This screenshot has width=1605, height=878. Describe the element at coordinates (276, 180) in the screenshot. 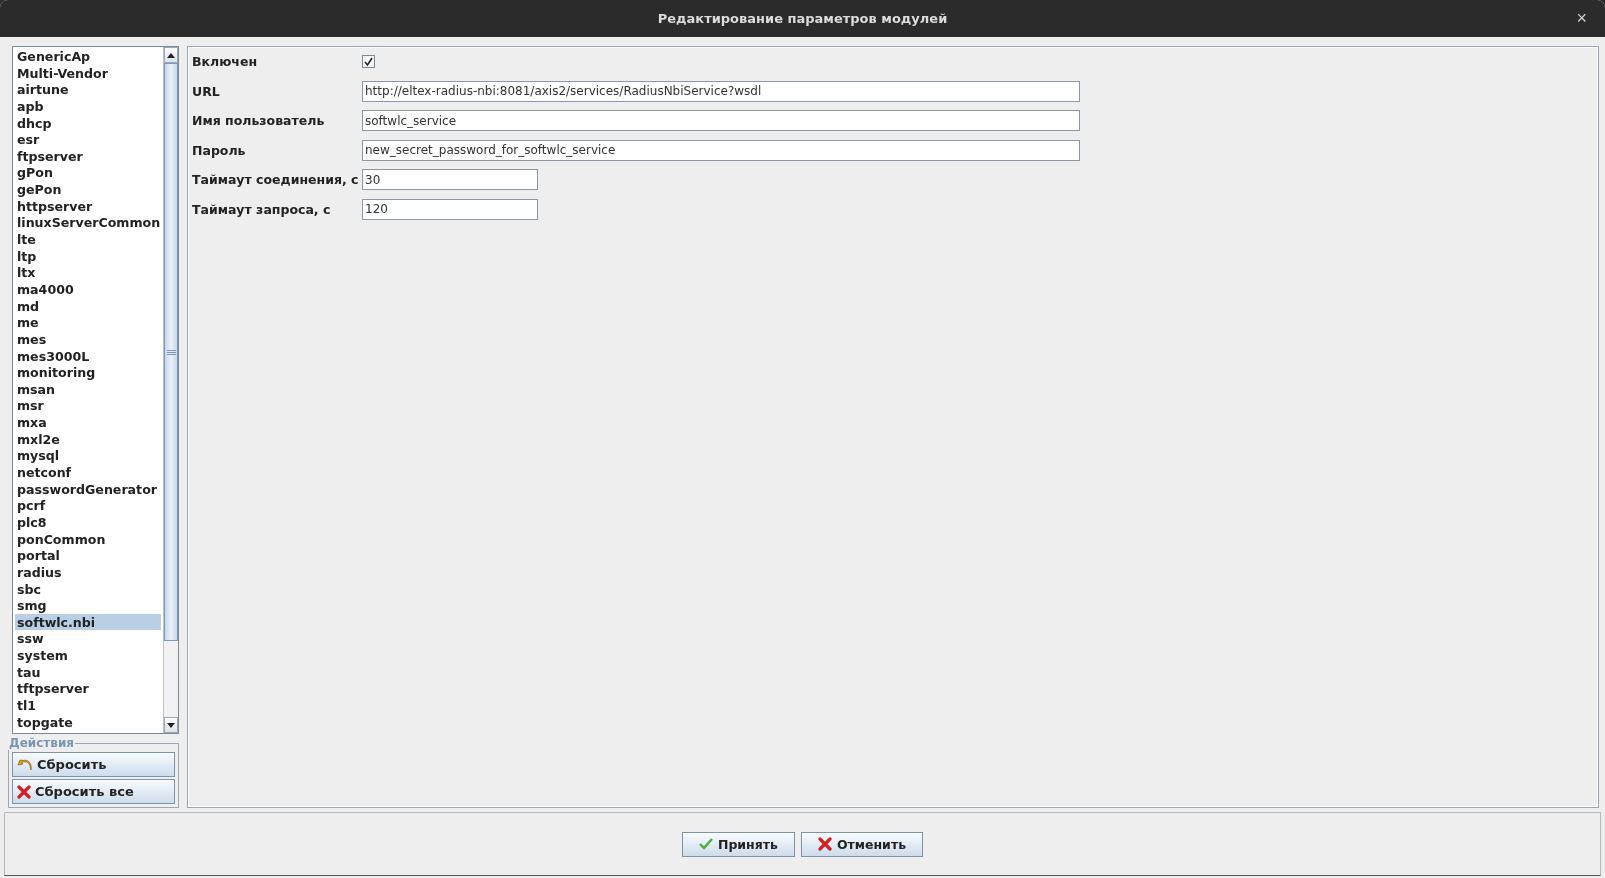

I see `field-label: Таймаут соединения, с` at that location.